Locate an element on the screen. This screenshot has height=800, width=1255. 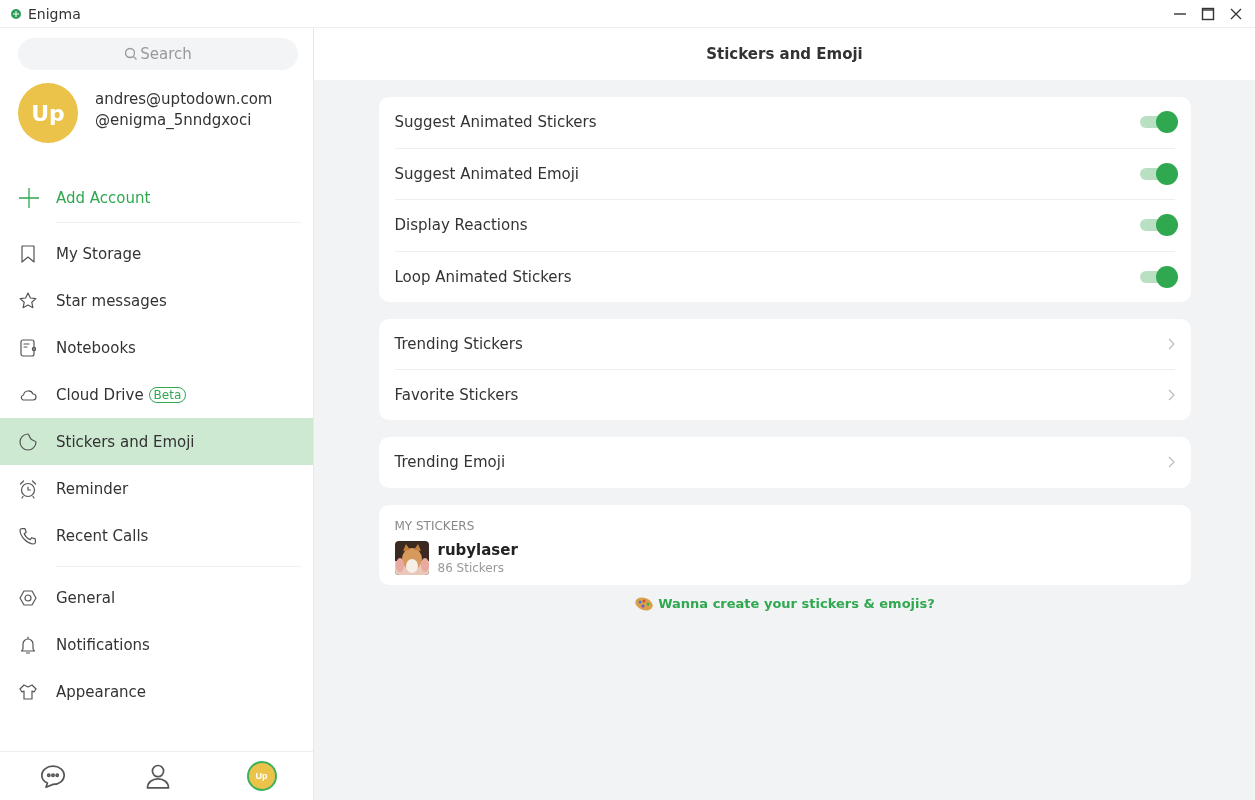
close-icon is located at coordinates (1236, 13).